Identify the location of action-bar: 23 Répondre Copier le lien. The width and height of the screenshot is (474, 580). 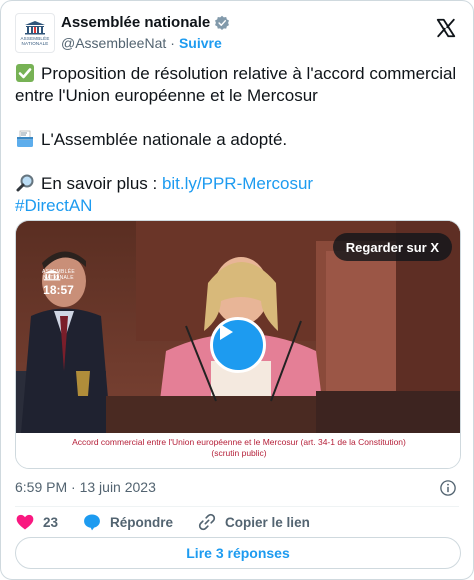
(174, 522).